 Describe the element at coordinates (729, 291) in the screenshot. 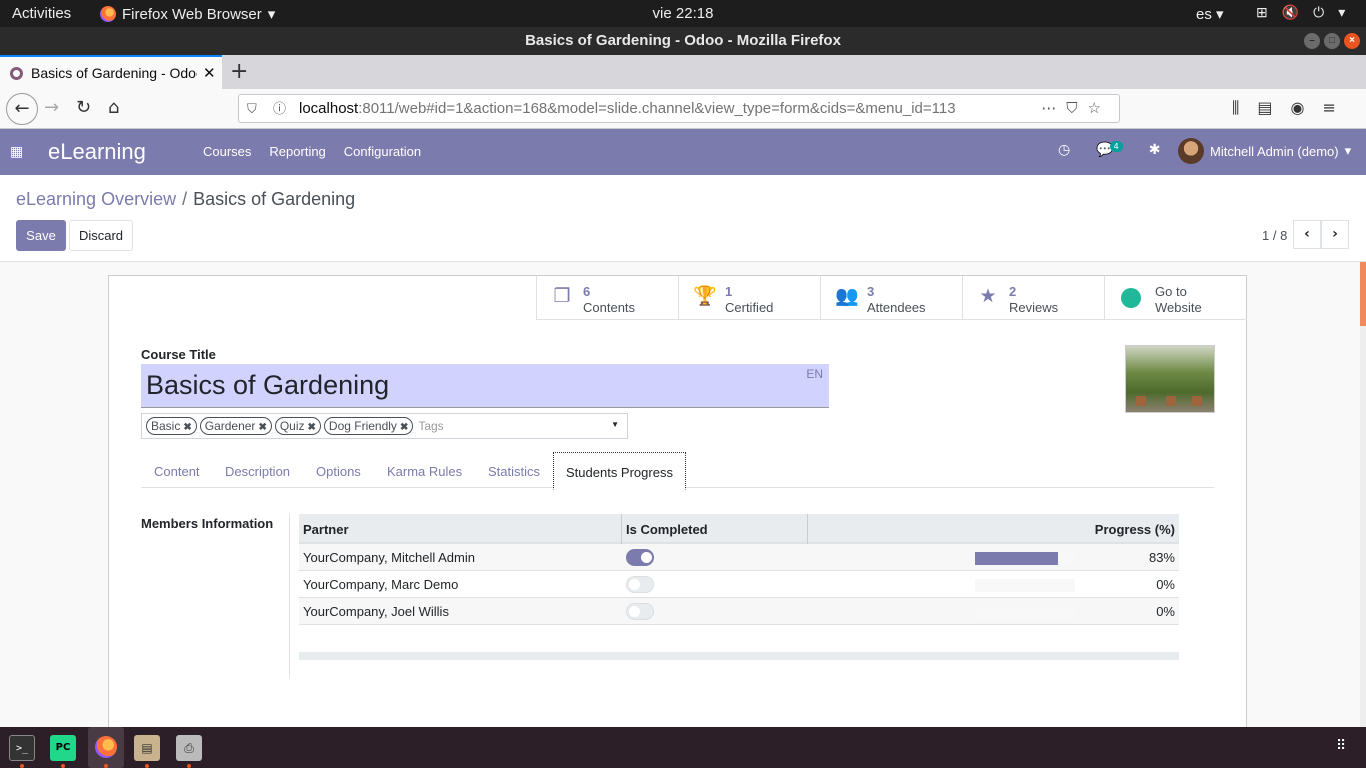

I see `stat-value: 1` at that location.